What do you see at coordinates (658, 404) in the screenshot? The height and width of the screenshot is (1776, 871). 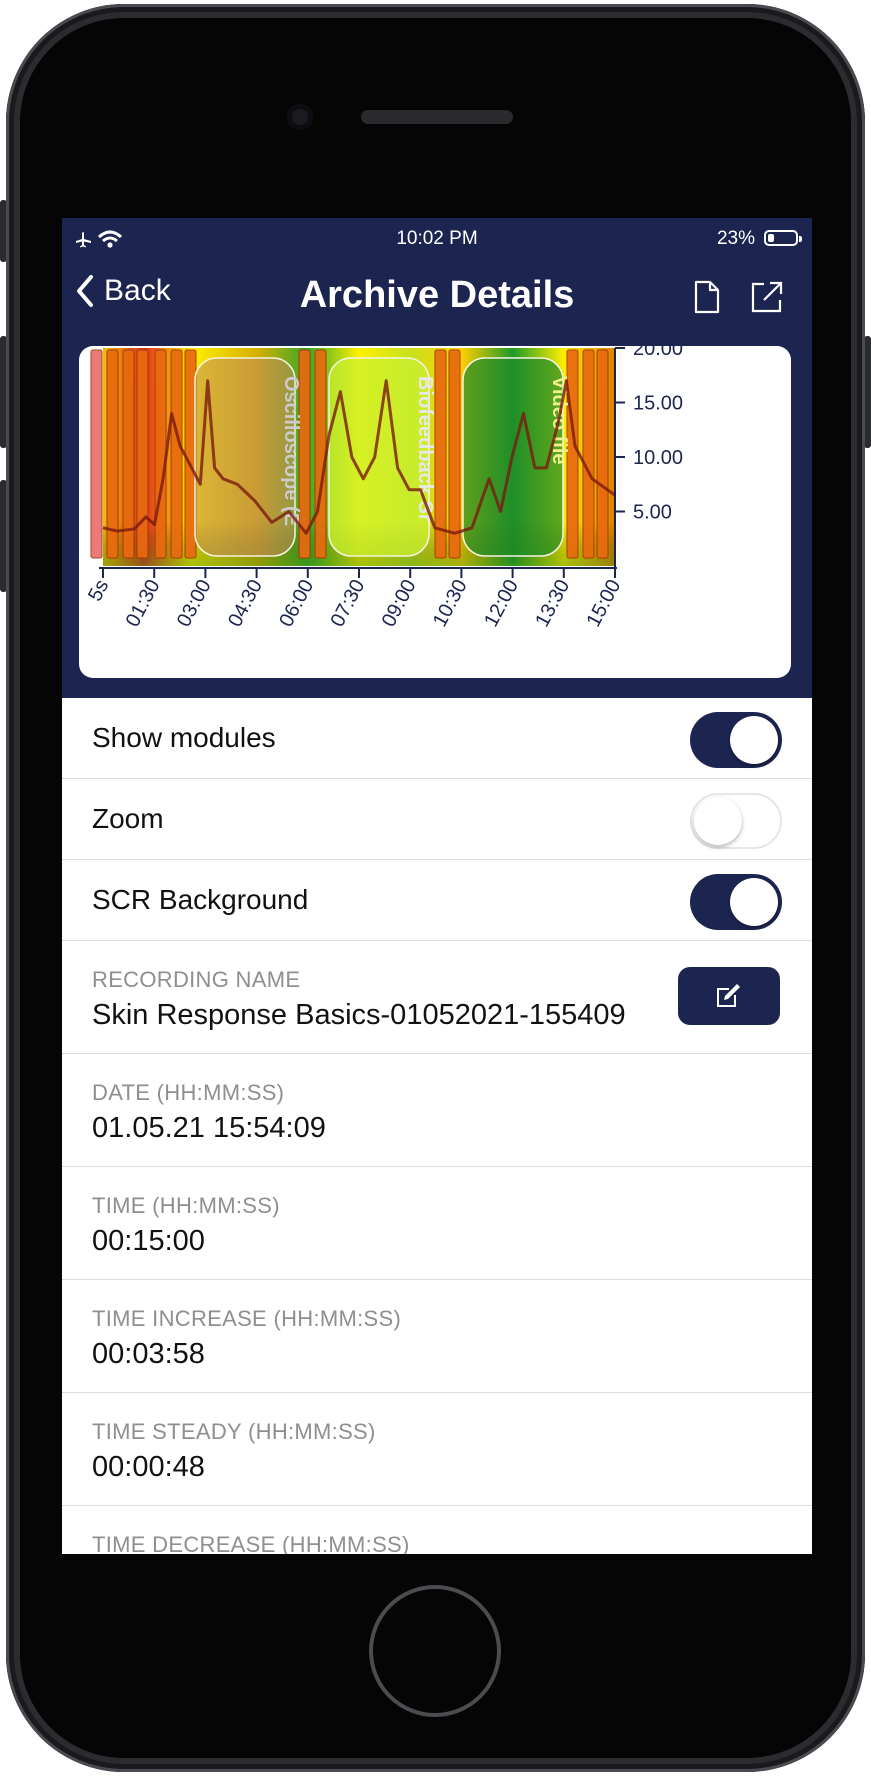 I see `y-tick-label: 15.00` at bounding box center [658, 404].